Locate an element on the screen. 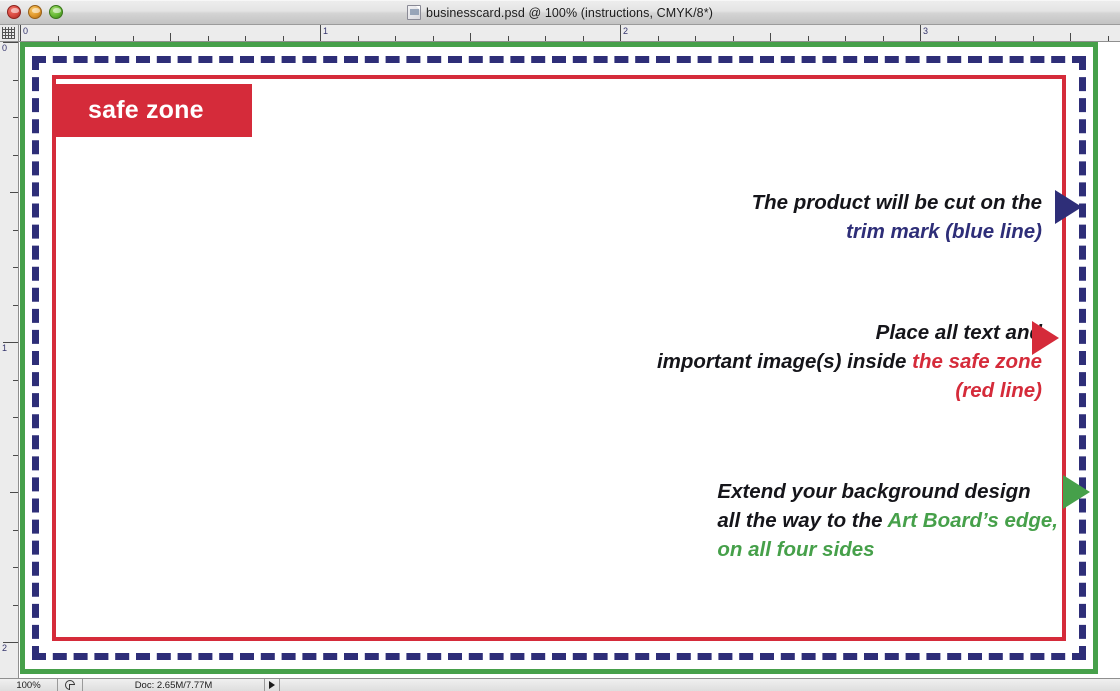 The height and width of the screenshot is (691, 1120). annotation-line: Place all text and is located at coordinates (849, 332).